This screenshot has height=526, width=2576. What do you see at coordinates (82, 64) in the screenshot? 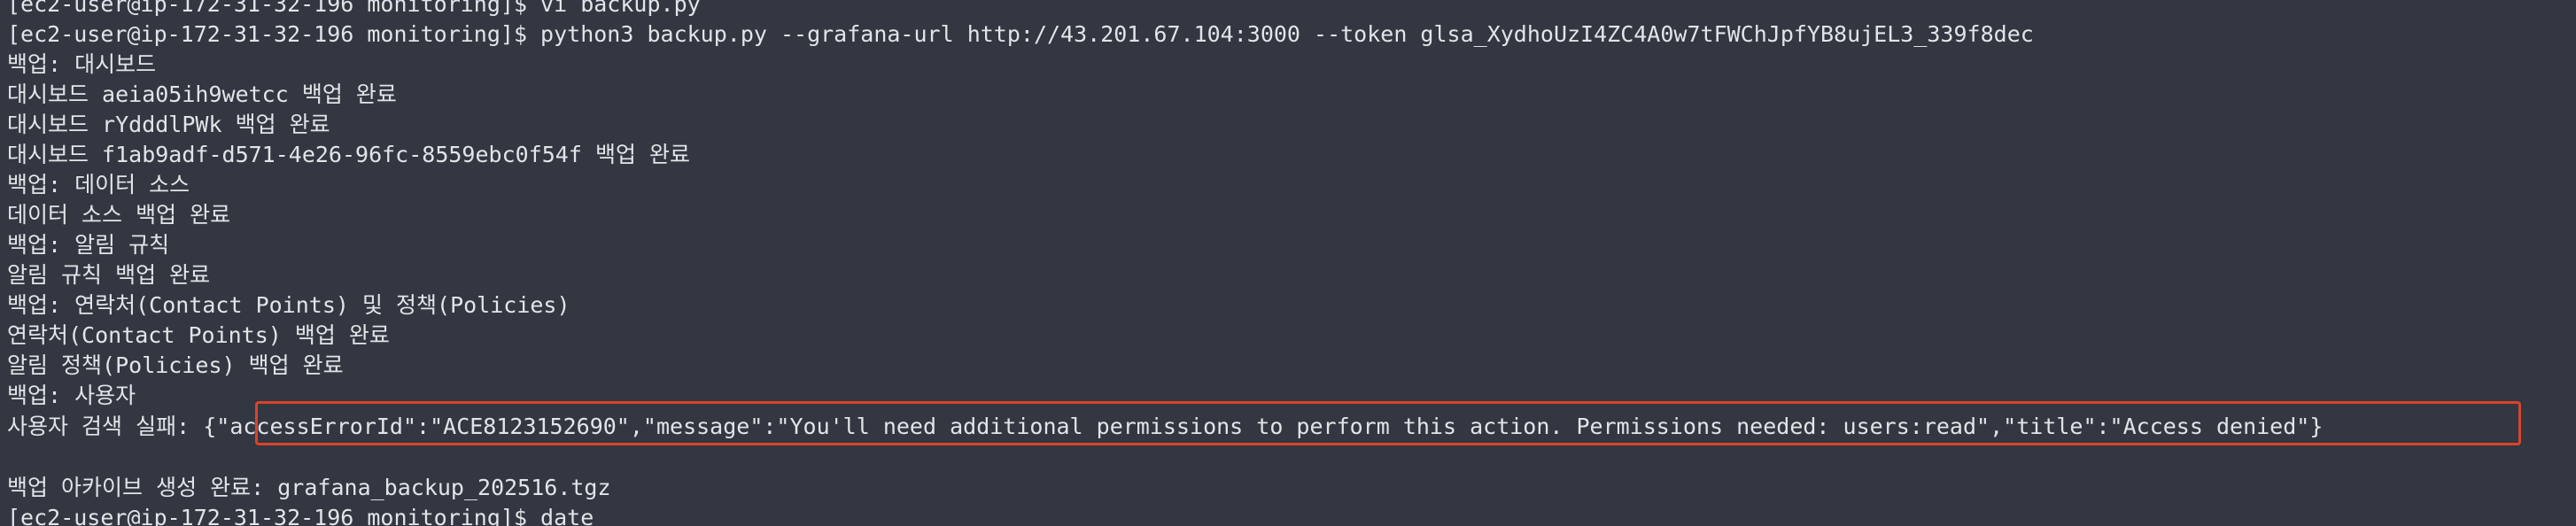
I see `terminal-line-backup-dashboards: 백업: 대시보드` at bounding box center [82, 64].